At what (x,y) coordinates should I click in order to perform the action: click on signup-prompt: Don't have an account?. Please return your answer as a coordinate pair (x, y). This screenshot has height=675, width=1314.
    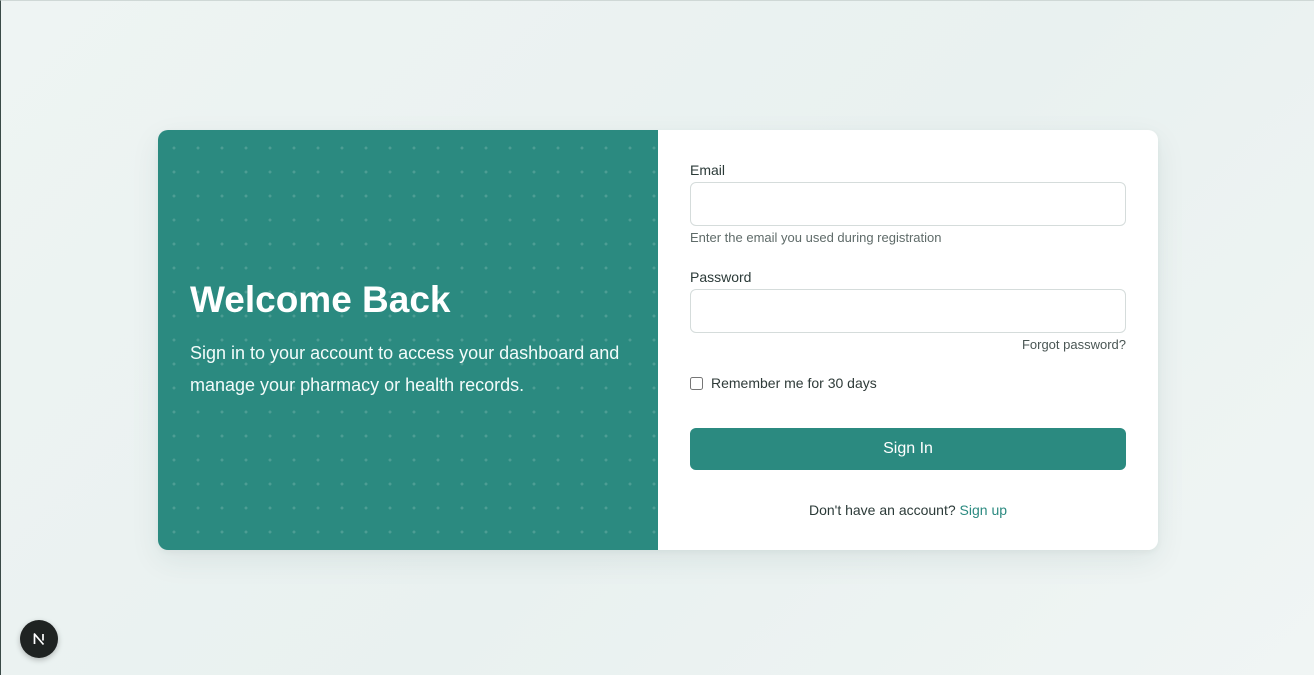
    Looking at the image, I should click on (882, 510).